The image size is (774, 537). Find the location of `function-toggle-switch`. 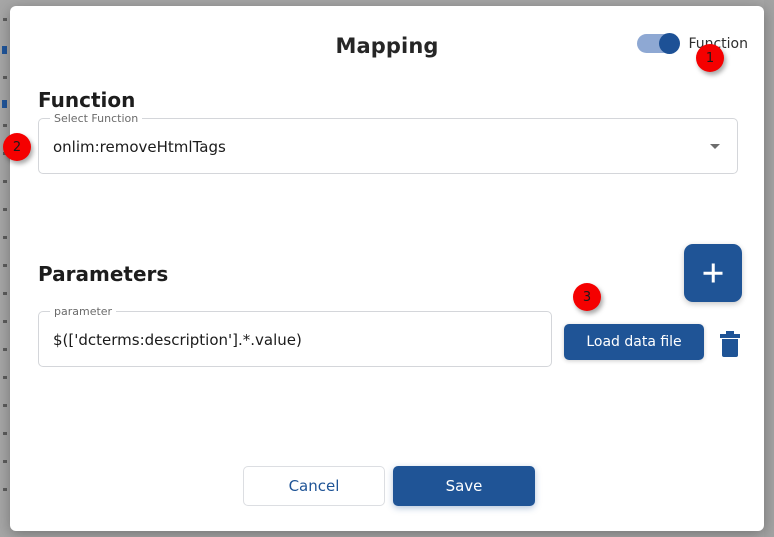

function-toggle-switch is located at coordinates (659, 43).